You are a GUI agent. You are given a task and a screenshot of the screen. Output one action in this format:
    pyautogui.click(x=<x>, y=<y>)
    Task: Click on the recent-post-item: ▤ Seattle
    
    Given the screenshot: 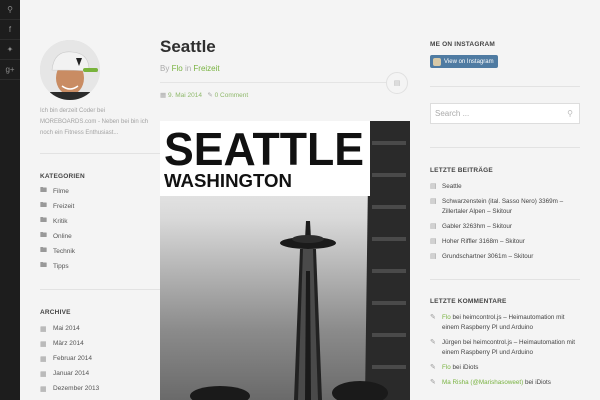 What is the action you would take?
    pyautogui.click(x=505, y=187)
    